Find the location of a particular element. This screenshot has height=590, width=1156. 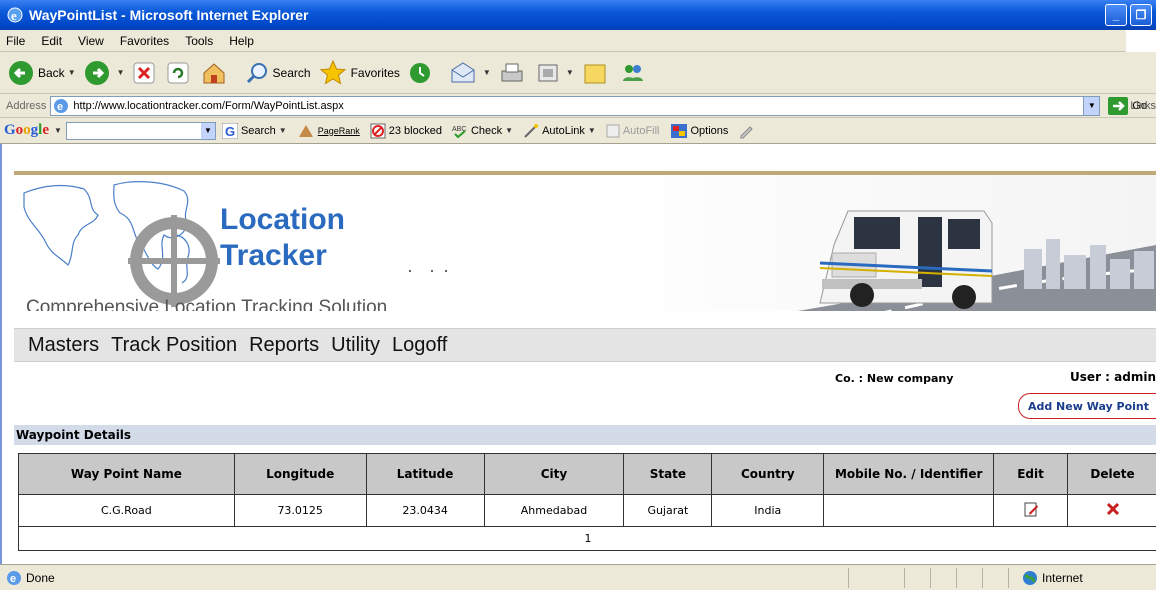

autofill-icon is located at coordinates (613, 130).